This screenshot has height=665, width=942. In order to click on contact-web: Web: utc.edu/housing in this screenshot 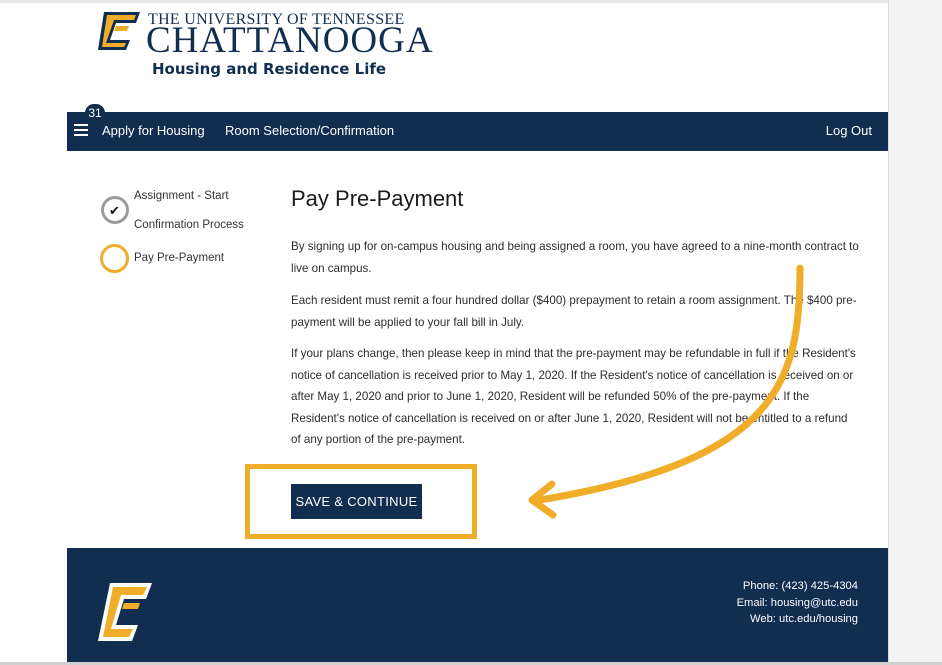, I will do `click(797, 619)`.